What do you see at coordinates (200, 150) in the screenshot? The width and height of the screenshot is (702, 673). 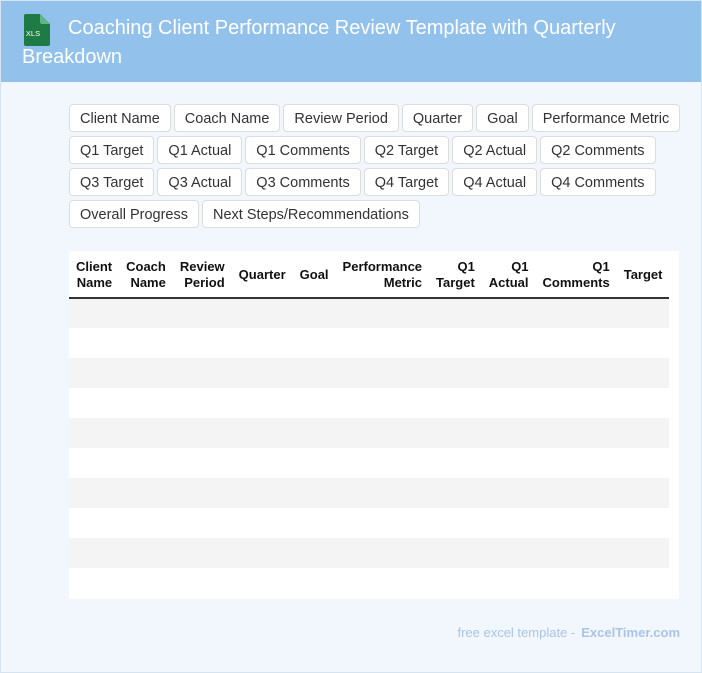 I see `field-chip: Q1 Actual` at bounding box center [200, 150].